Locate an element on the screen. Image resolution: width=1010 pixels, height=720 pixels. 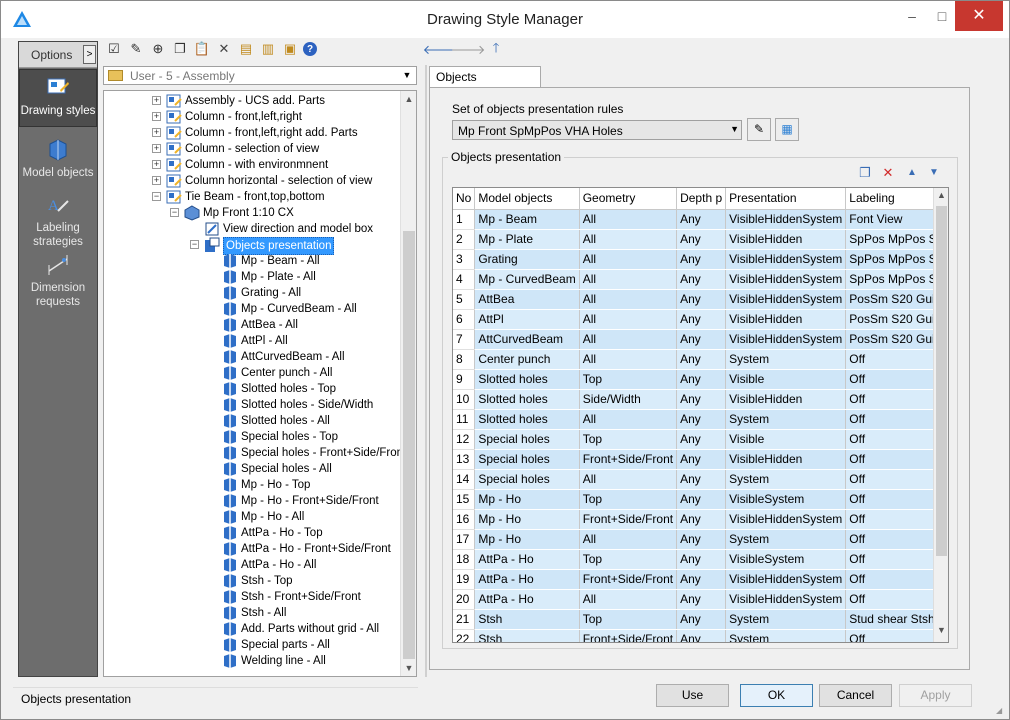
cell-model-object: AttPl is located at coordinates (527, 319).